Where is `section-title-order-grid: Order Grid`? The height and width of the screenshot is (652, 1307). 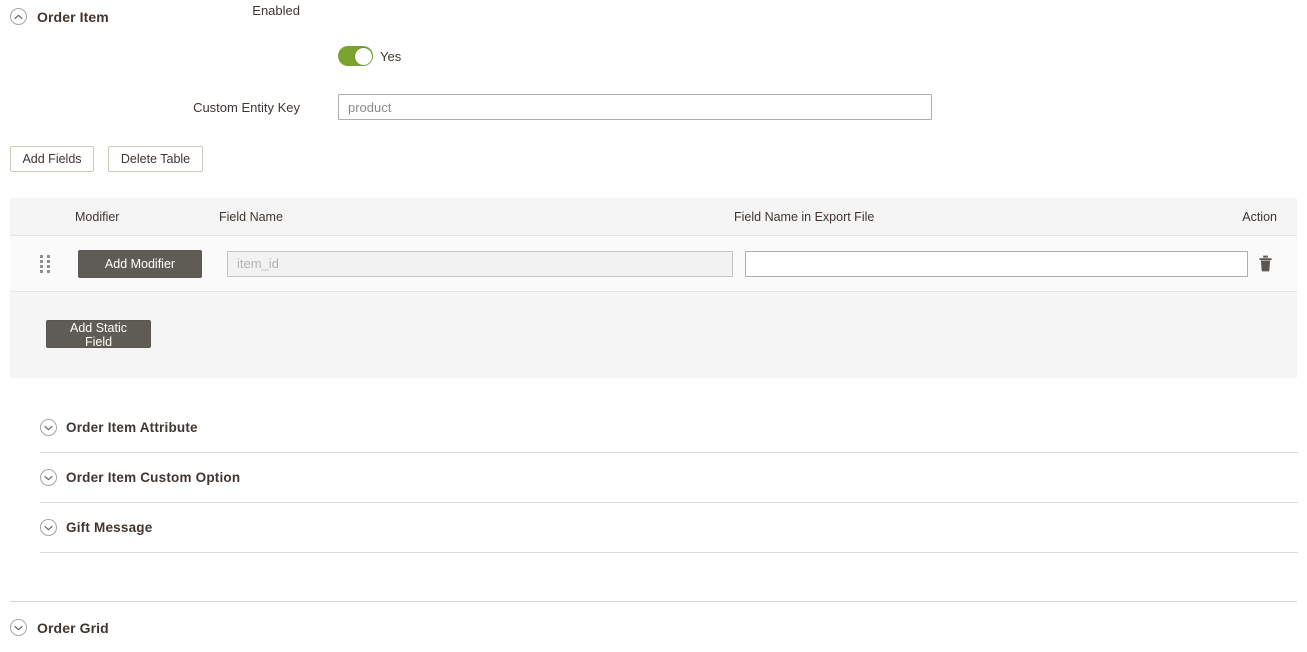 section-title-order-grid: Order Grid is located at coordinates (73, 627).